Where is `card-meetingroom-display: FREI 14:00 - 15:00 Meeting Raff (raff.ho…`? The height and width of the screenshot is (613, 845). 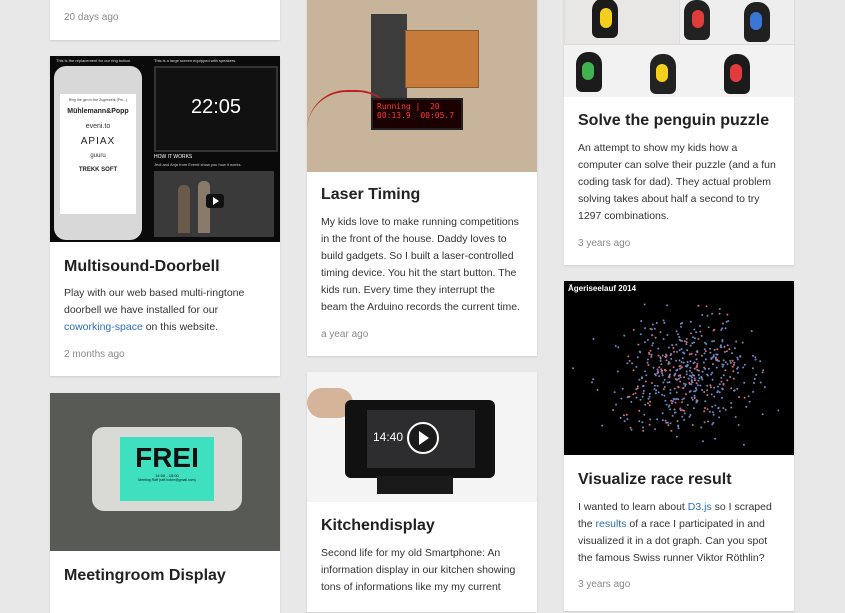 card-meetingroom-display: FREI 14:00 - 15:00 Meeting Raff (raff.ho… is located at coordinates (165, 503).